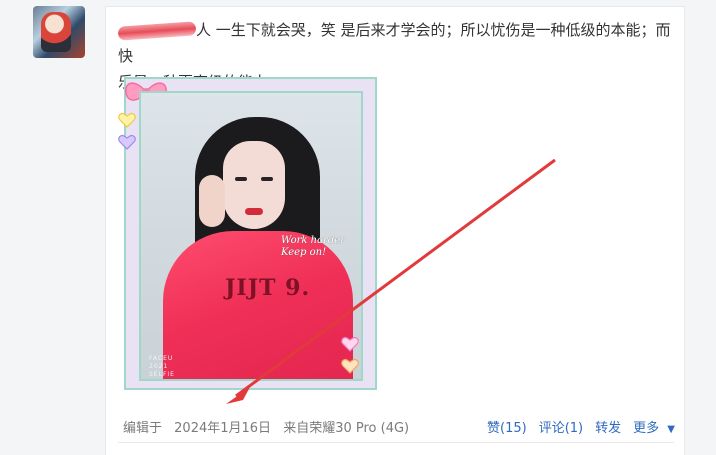 The height and width of the screenshot is (455, 716). What do you see at coordinates (157, 30) in the screenshot?
I see `redacted-author-name` at bounding box center [157, 30].